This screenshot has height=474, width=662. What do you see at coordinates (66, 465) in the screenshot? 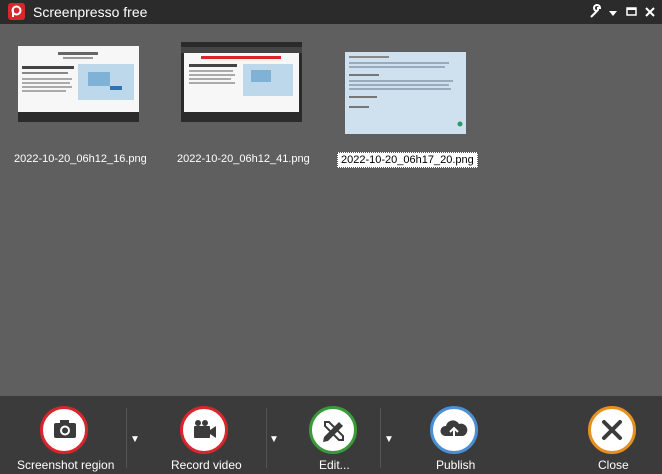
I see `screenshot-region-label: Screenshot region` at bounding box center [66, 465].